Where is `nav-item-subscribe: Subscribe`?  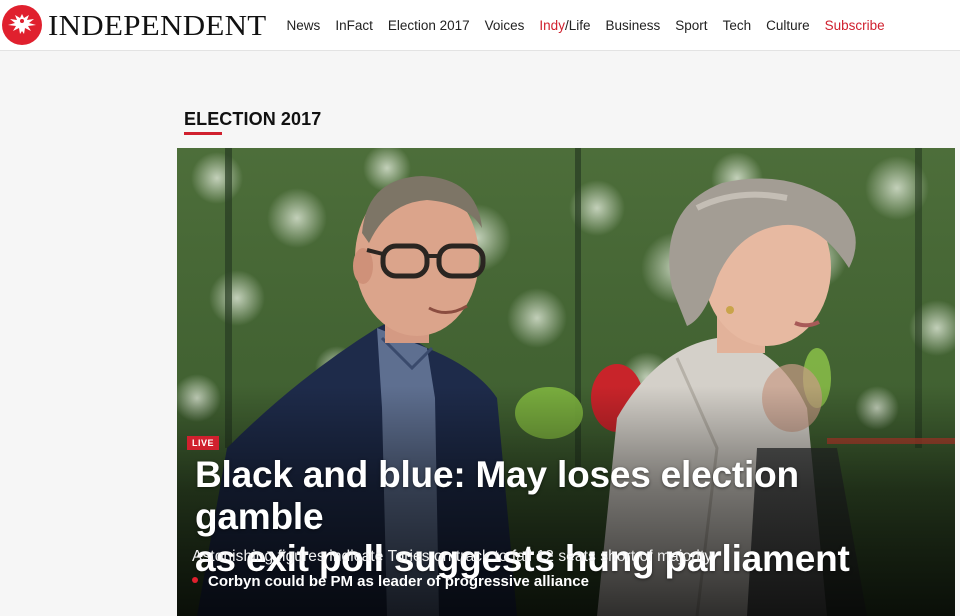 nav-item-subscribe: Subscribe is located at coordinates (855, 25).